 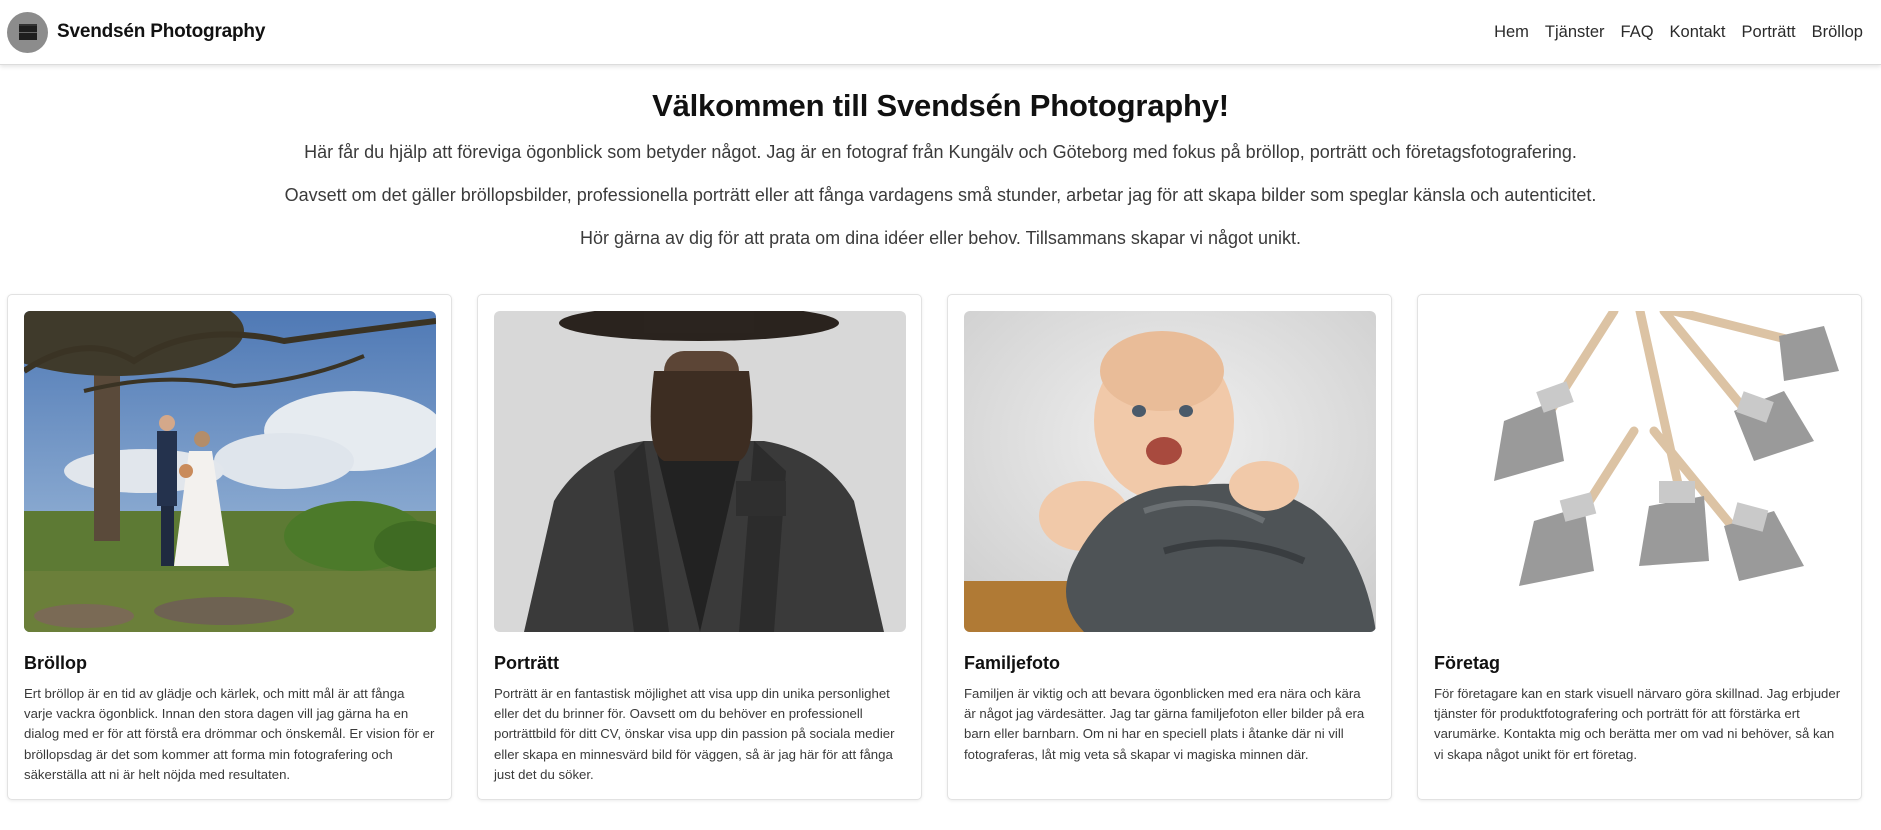 I want to click on card-title: Företag, so click(x=1467, y=663).